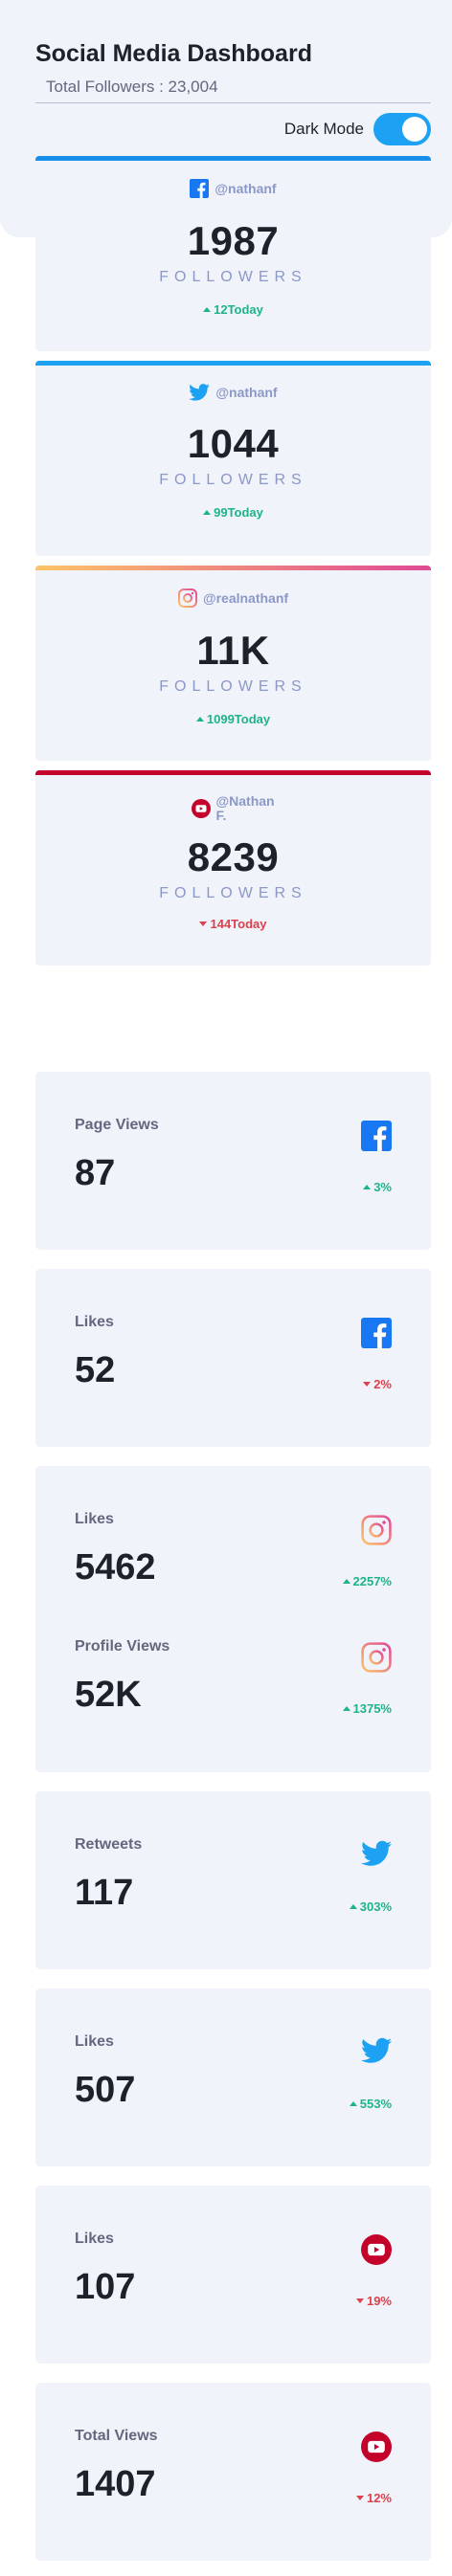  I want to click on overview-card-youtube-total-views: Total Views 1407 12%, so click(233, 2472).